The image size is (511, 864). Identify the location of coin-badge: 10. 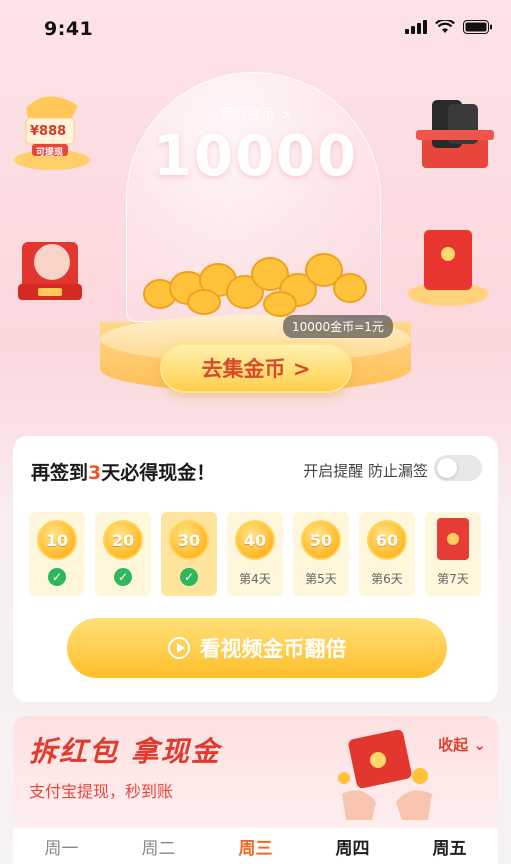
(57, 540).